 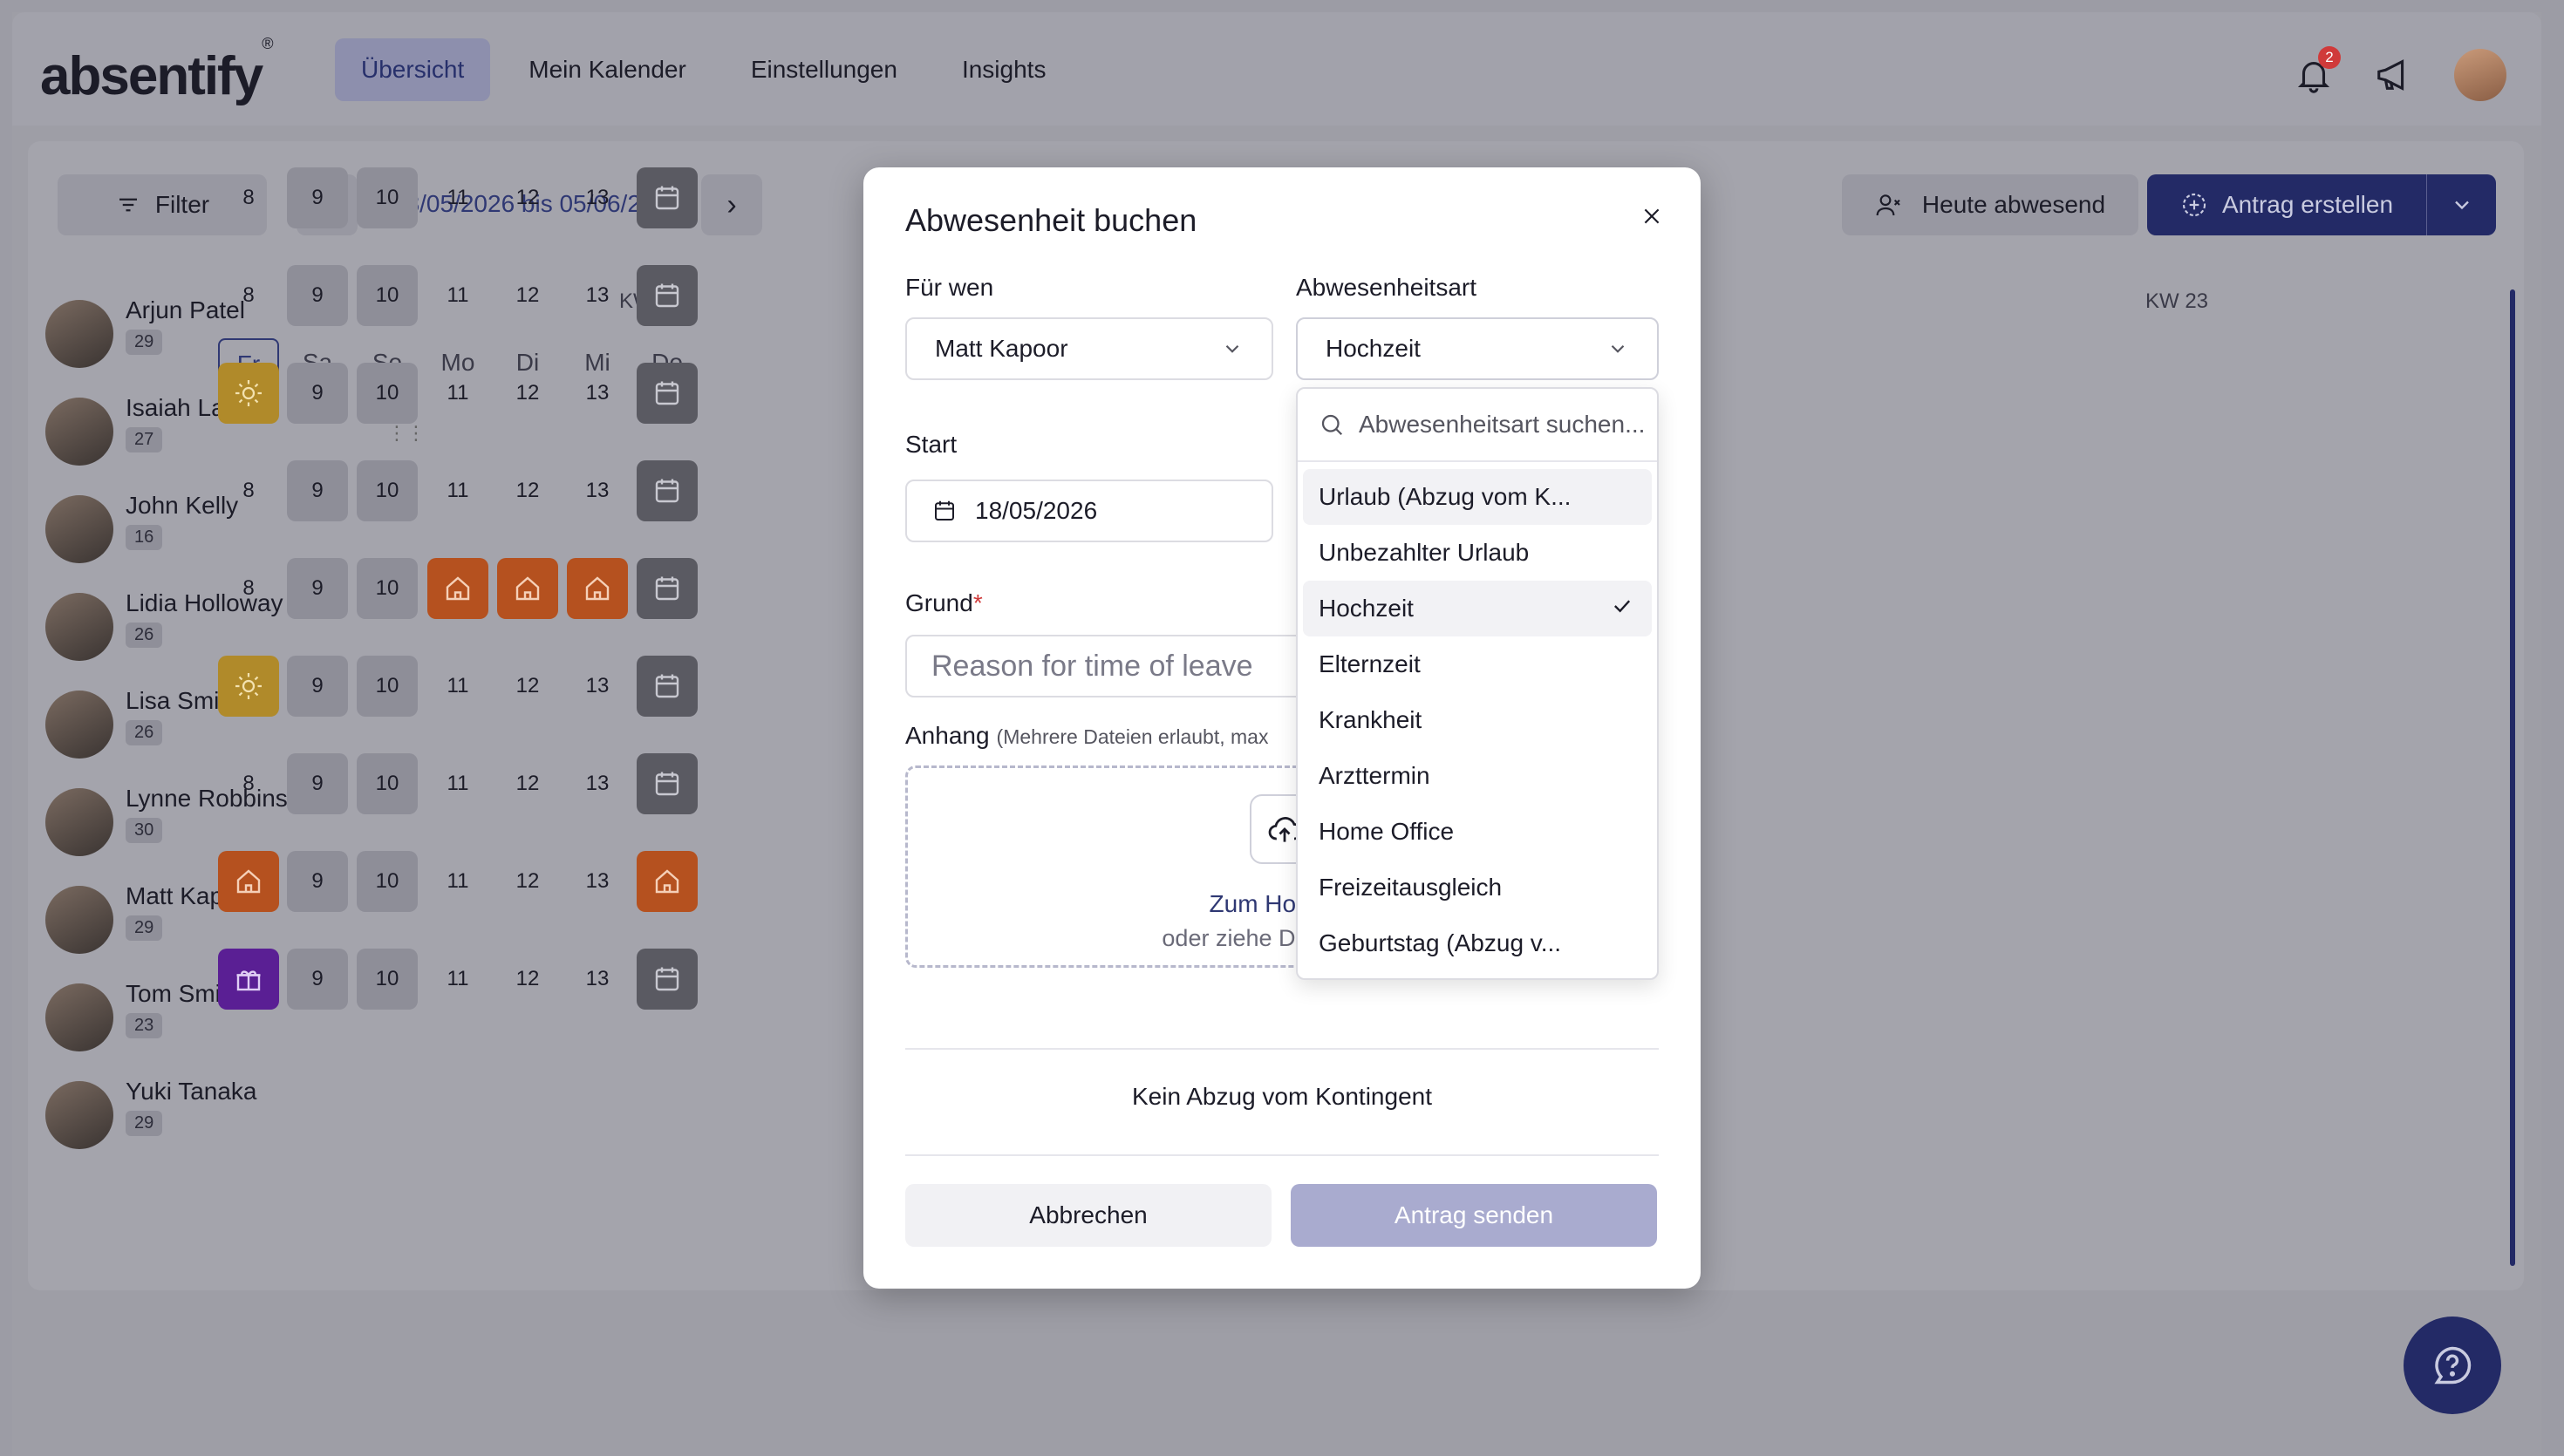 I want to click on drag-handle-icon: ⋮⋮, so click(x=406, y=433).